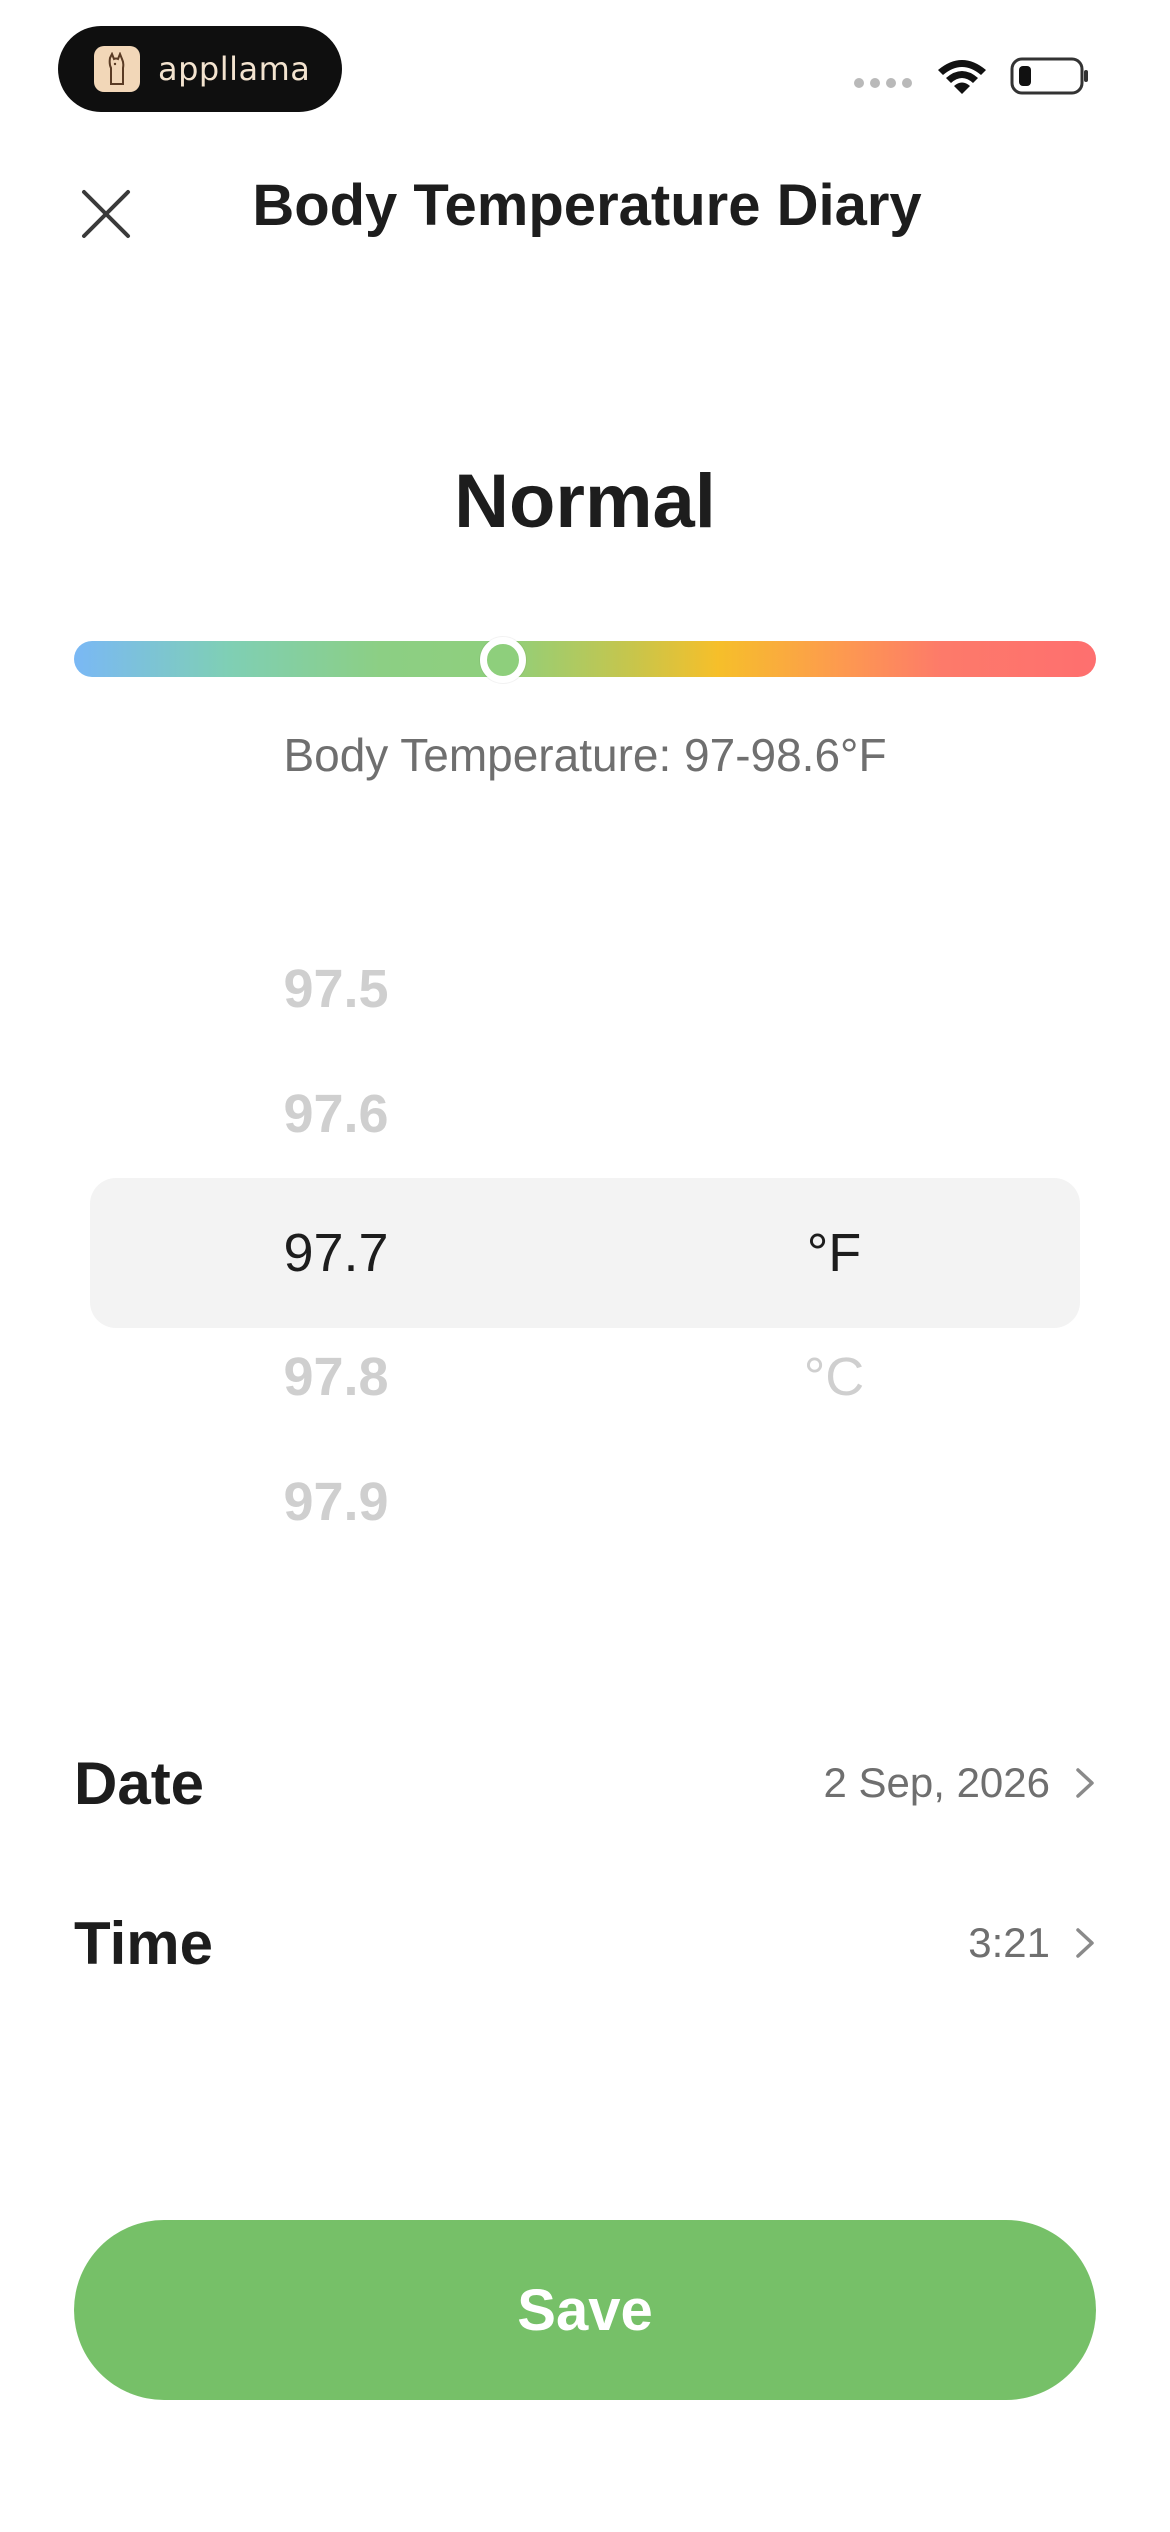  Describe the element at coordinates (585, 755) in the screenshot. I see `range-label: Body Temperature: 97-98.6°F` at that location.